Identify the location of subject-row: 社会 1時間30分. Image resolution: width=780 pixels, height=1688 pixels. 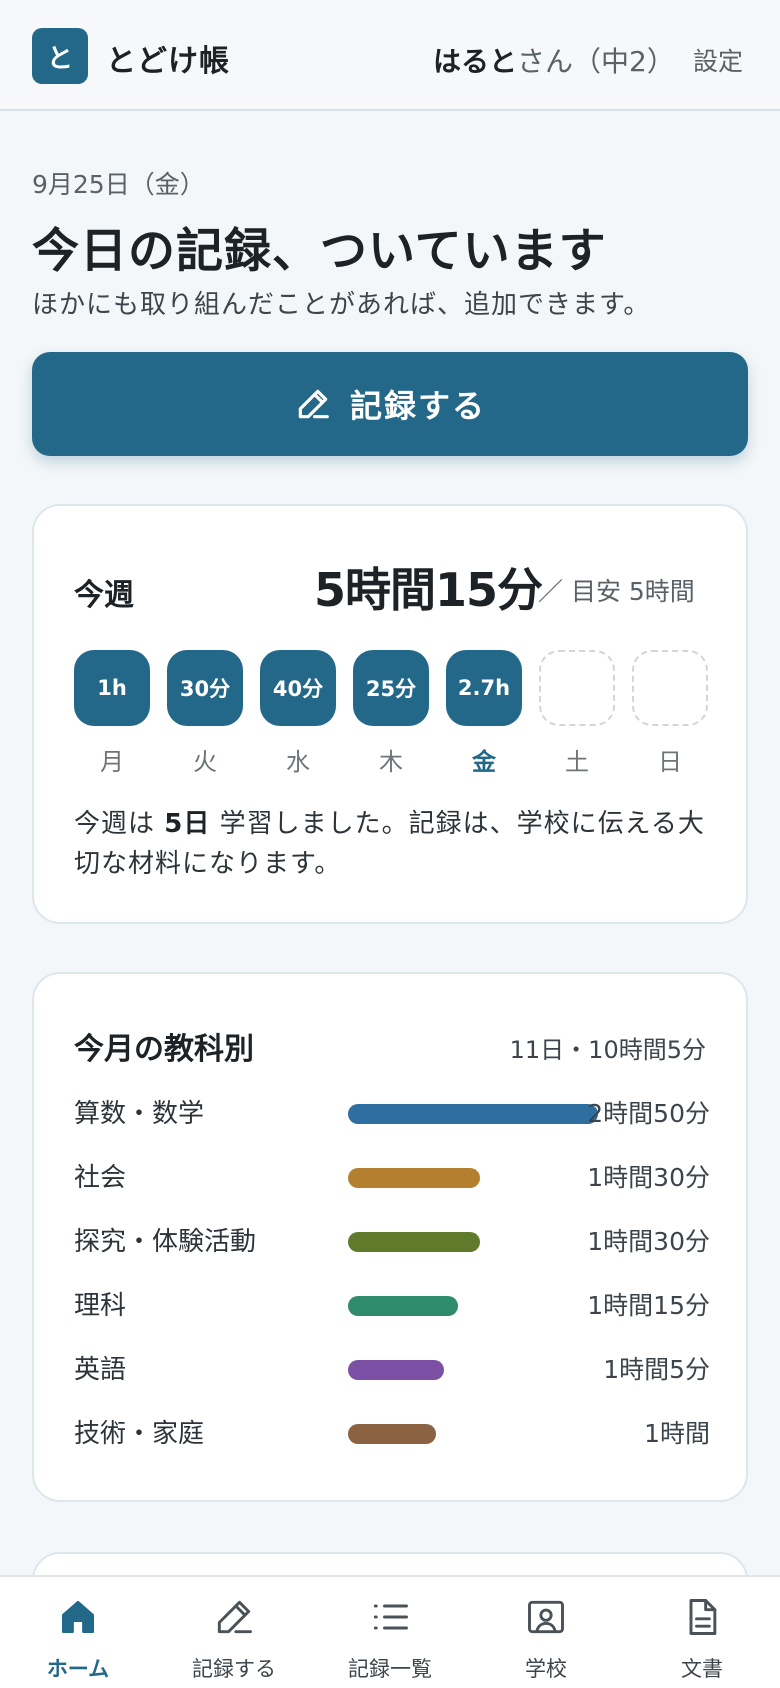
(392, 1178).